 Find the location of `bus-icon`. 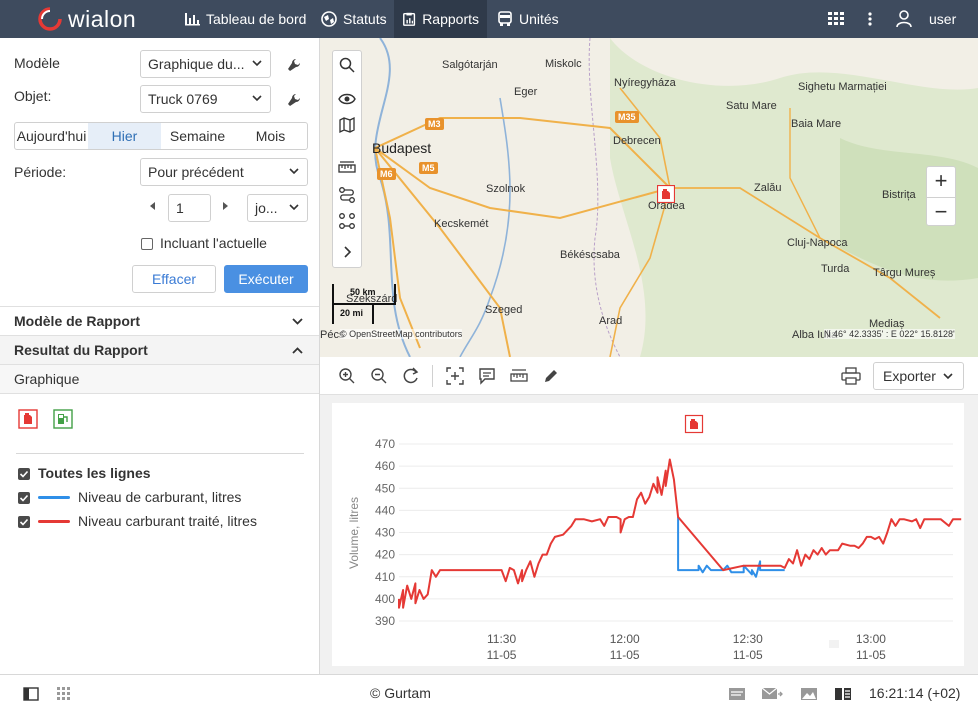

bus-icon is located at coordinates (505, 18).